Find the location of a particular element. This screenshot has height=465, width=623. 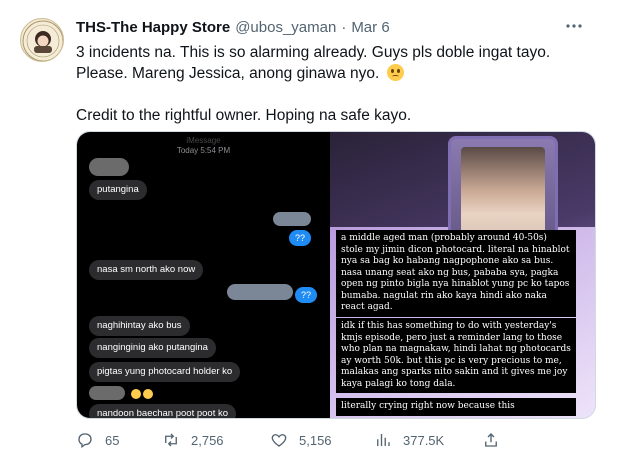

author-handle: @ubos_yaman is located at coordinates (285, 27).